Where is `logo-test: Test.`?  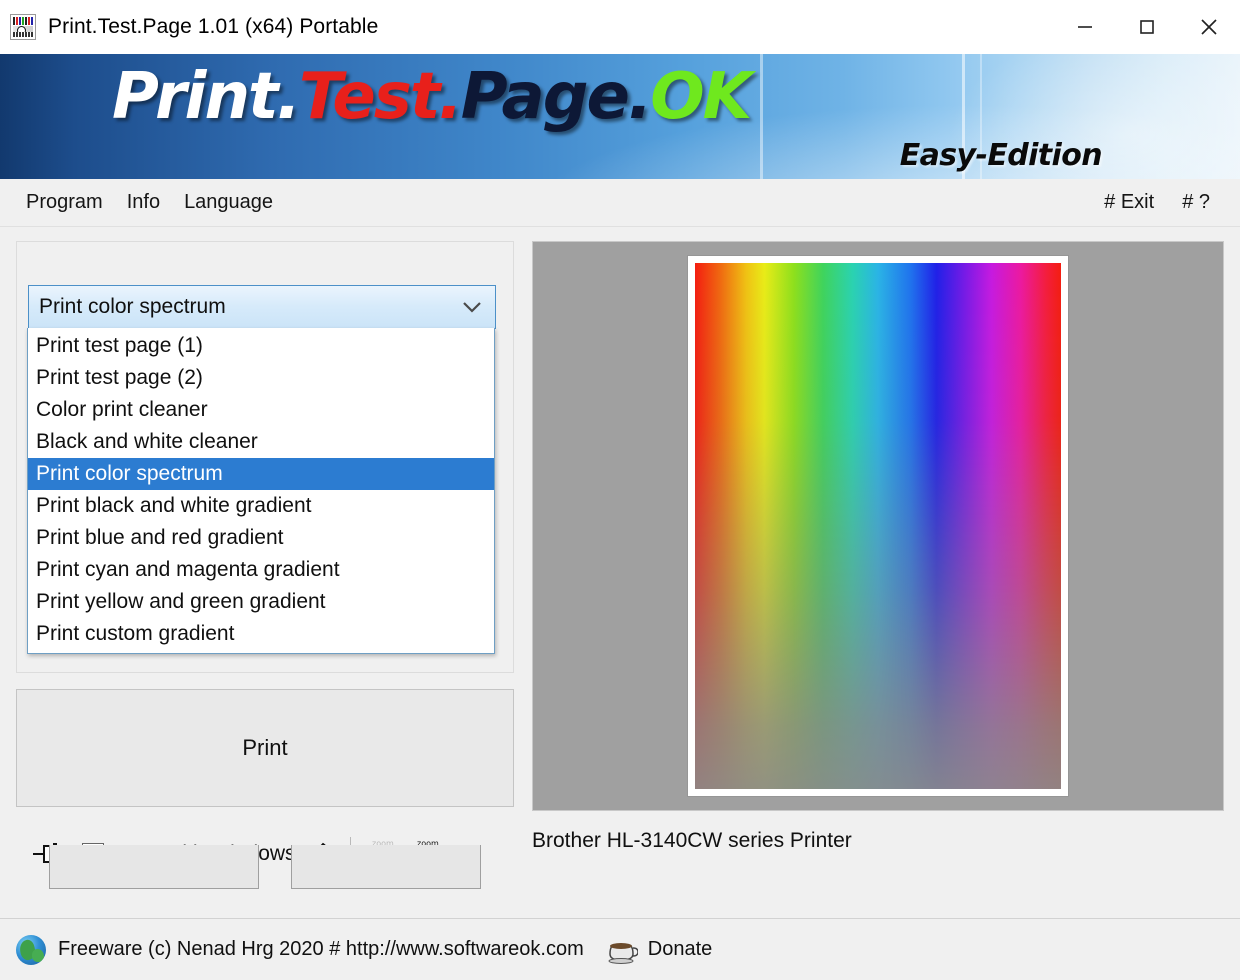 logo-test: Test. is located at coordinates (380, 97).